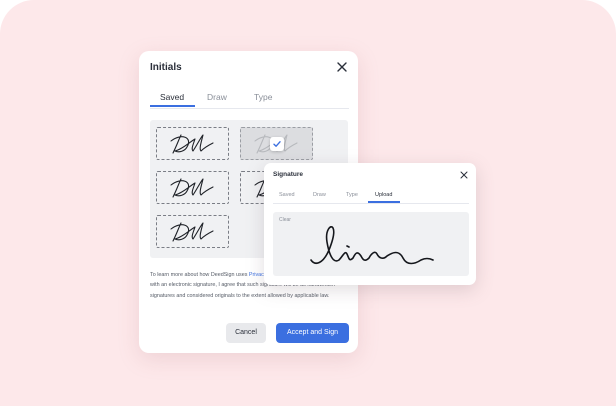 This screenshot has width=616, height=406. What do you see at coordinates (312, 333) in the screenshot?
I see `accept-and-sign-button: Accept and Sign` at bounding box center [312, 333].